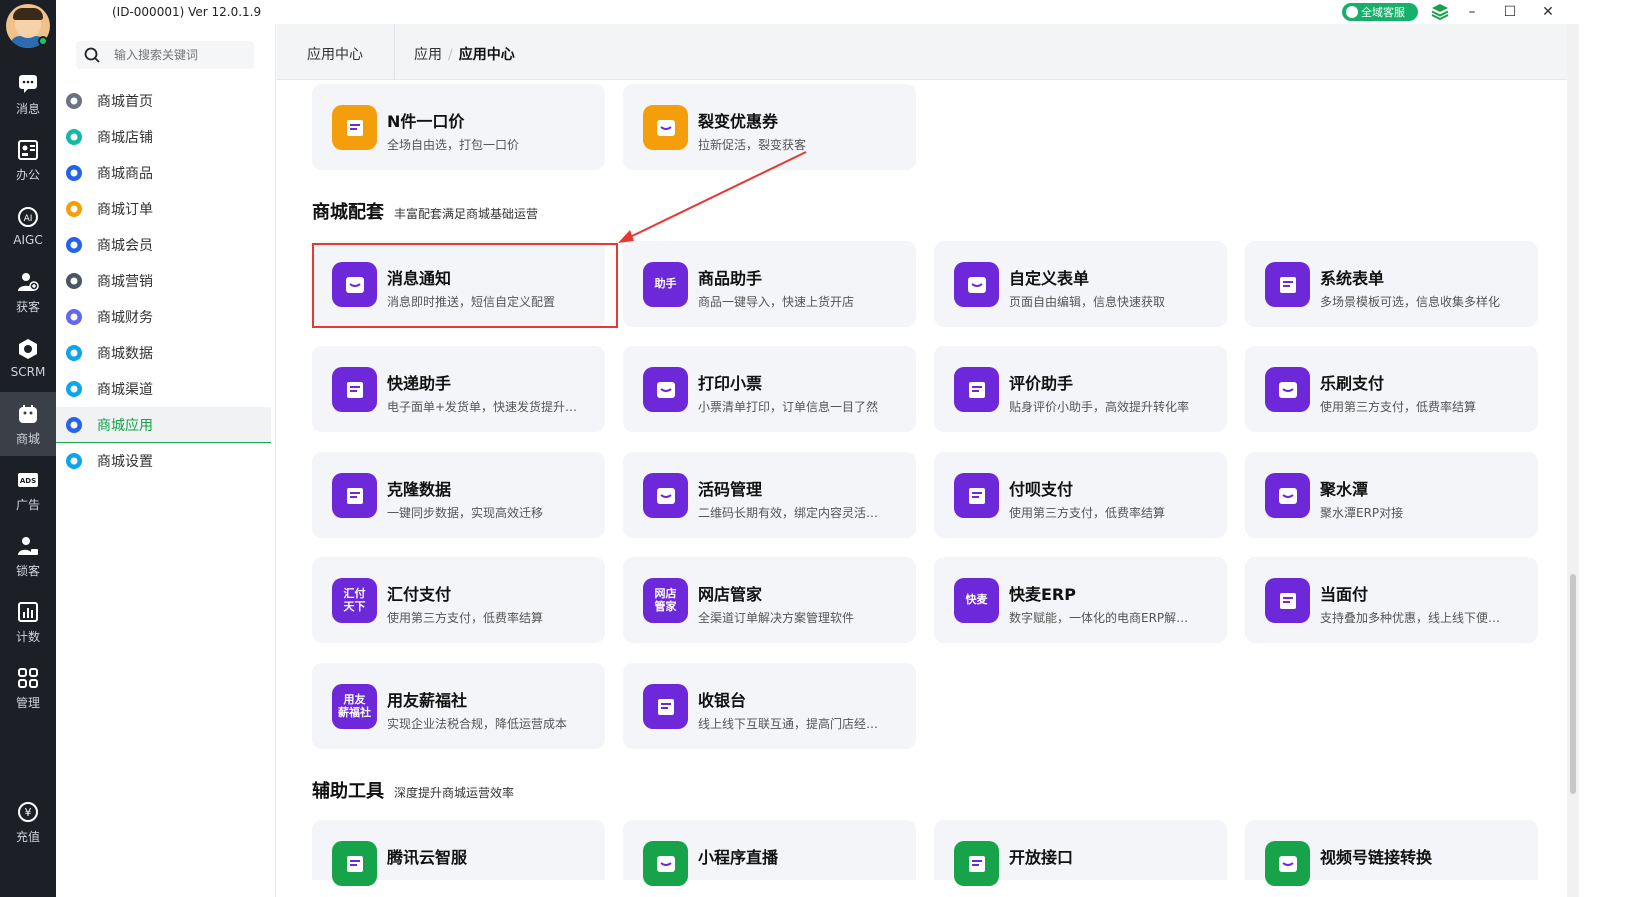  Describe the element at coordinates (1362, 513) in the screenshot. I see `app-desc: 聚水潭ERP对接` at that location.